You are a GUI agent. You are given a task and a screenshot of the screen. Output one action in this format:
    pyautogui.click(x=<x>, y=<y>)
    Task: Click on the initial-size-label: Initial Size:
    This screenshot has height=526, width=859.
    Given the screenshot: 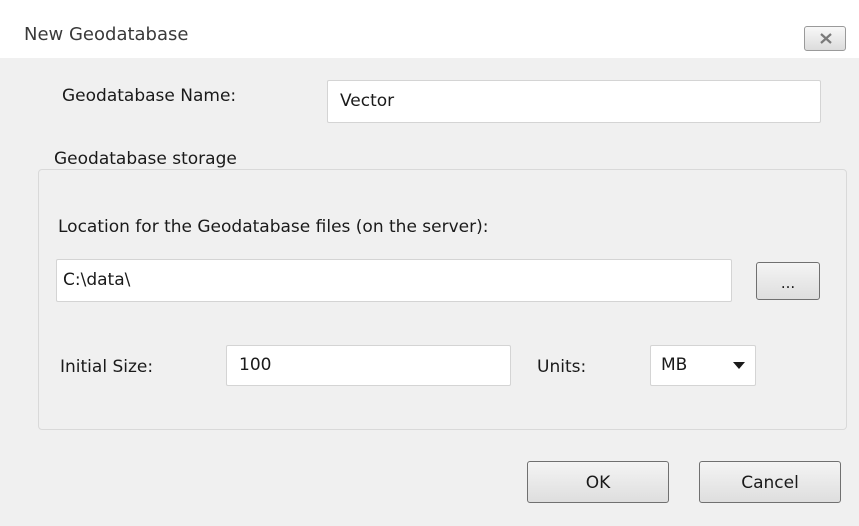 What is the action you would take?
    pyautogui.click(x=107, y=367)
    